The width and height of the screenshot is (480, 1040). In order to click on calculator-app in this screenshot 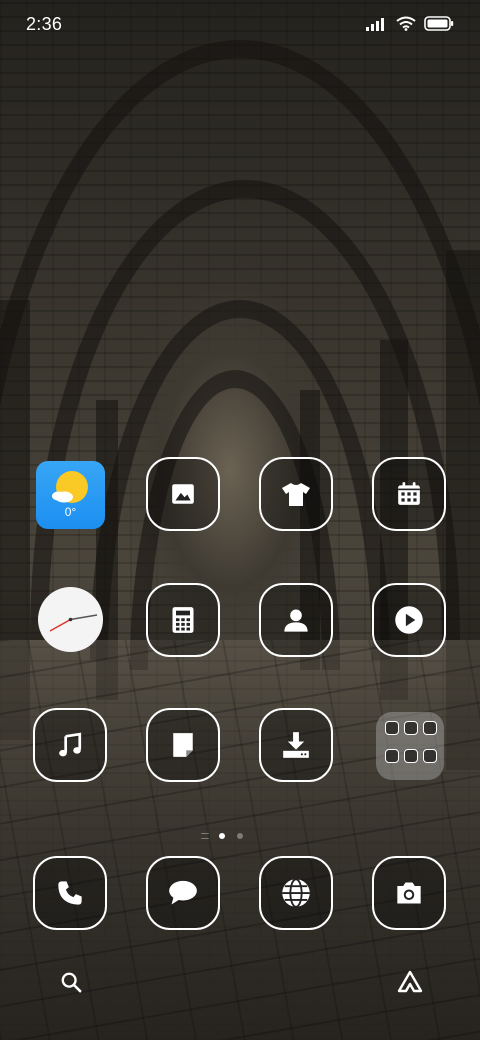, I will do `click(183, 620)`.